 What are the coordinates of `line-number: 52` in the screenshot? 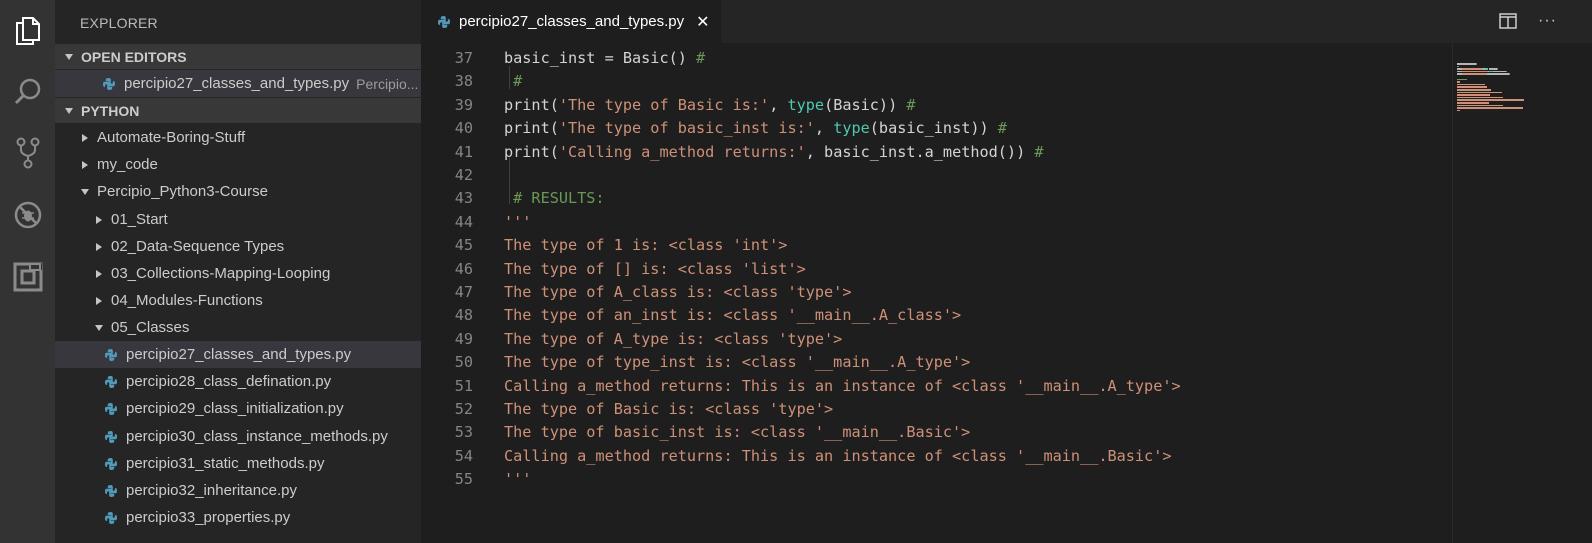 It's located at (463, 409).